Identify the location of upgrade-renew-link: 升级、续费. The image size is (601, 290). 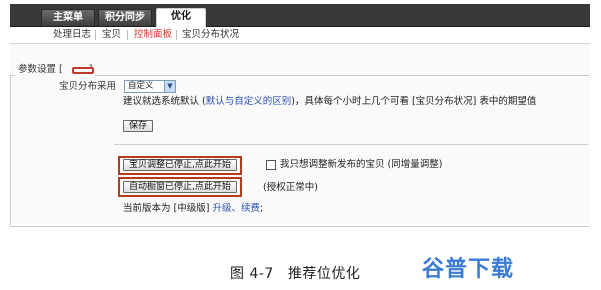
(236, 208).